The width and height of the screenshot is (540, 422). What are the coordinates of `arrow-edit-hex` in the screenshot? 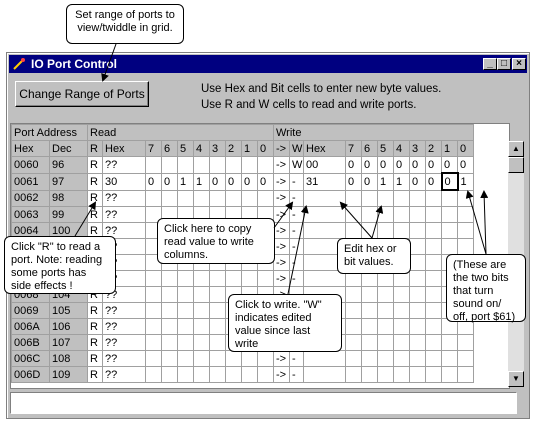 It's located at (356, 220).